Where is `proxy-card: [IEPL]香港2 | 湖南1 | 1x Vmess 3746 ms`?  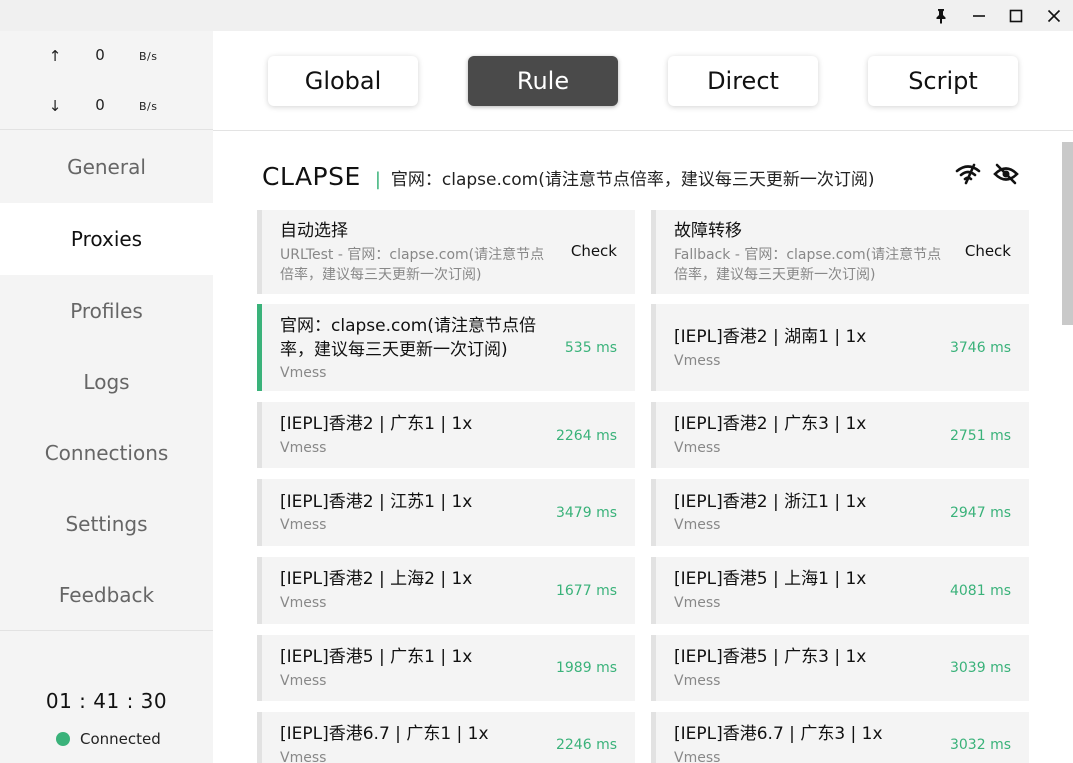
proxy-card: [IEPL]香港2 | 湖南1 | 1x Vmess 3746 ms is located at coordinates (840, 347).